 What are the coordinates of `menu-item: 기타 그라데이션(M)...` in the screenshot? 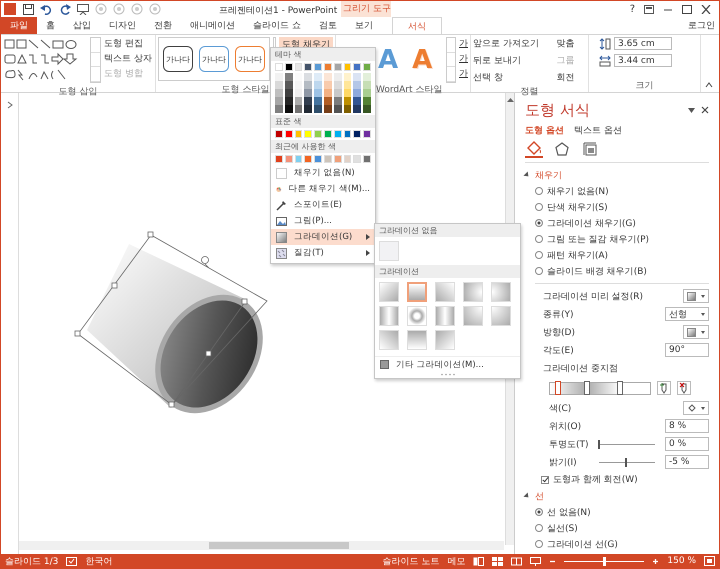 It's located at (447, 364).